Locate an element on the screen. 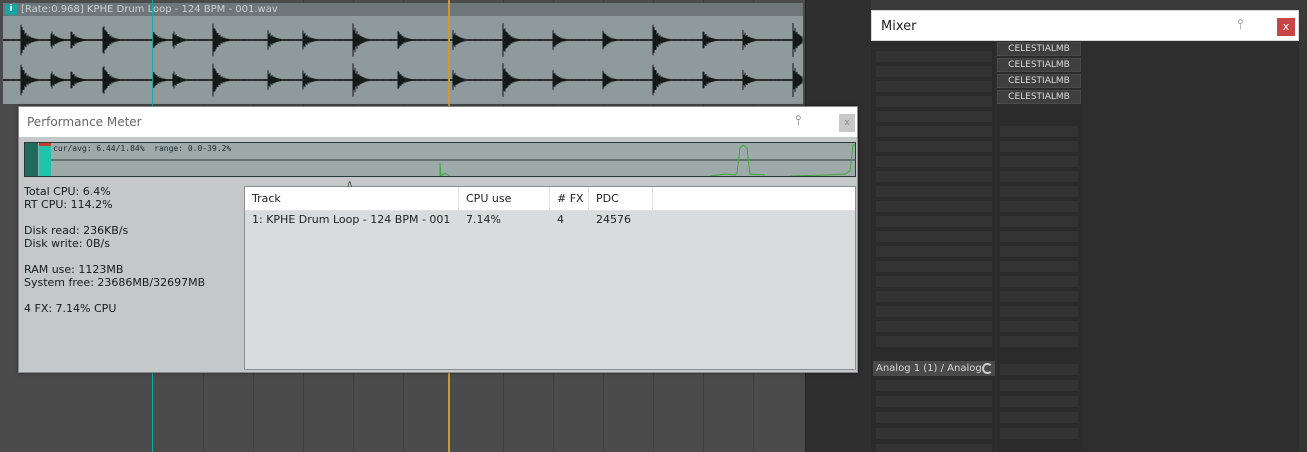 The image size is (1307, 452). column-header-cpu-use: CPU use is located at coordinates (504, 199).